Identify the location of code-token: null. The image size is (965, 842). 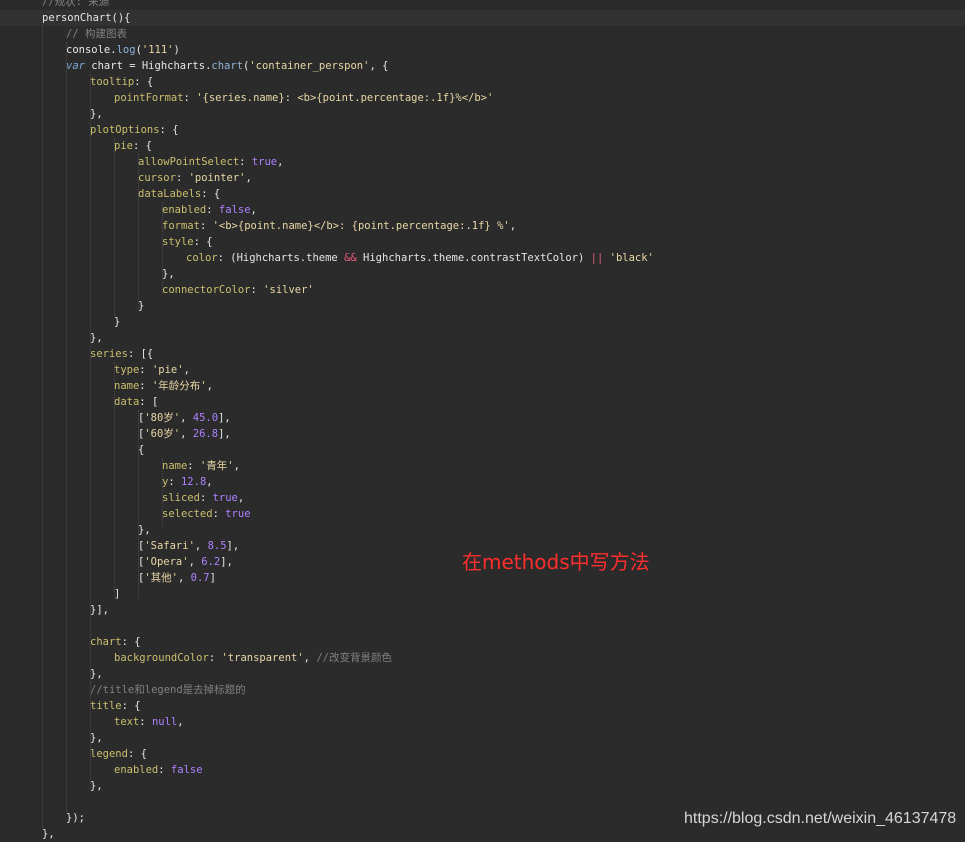
(164, 722).